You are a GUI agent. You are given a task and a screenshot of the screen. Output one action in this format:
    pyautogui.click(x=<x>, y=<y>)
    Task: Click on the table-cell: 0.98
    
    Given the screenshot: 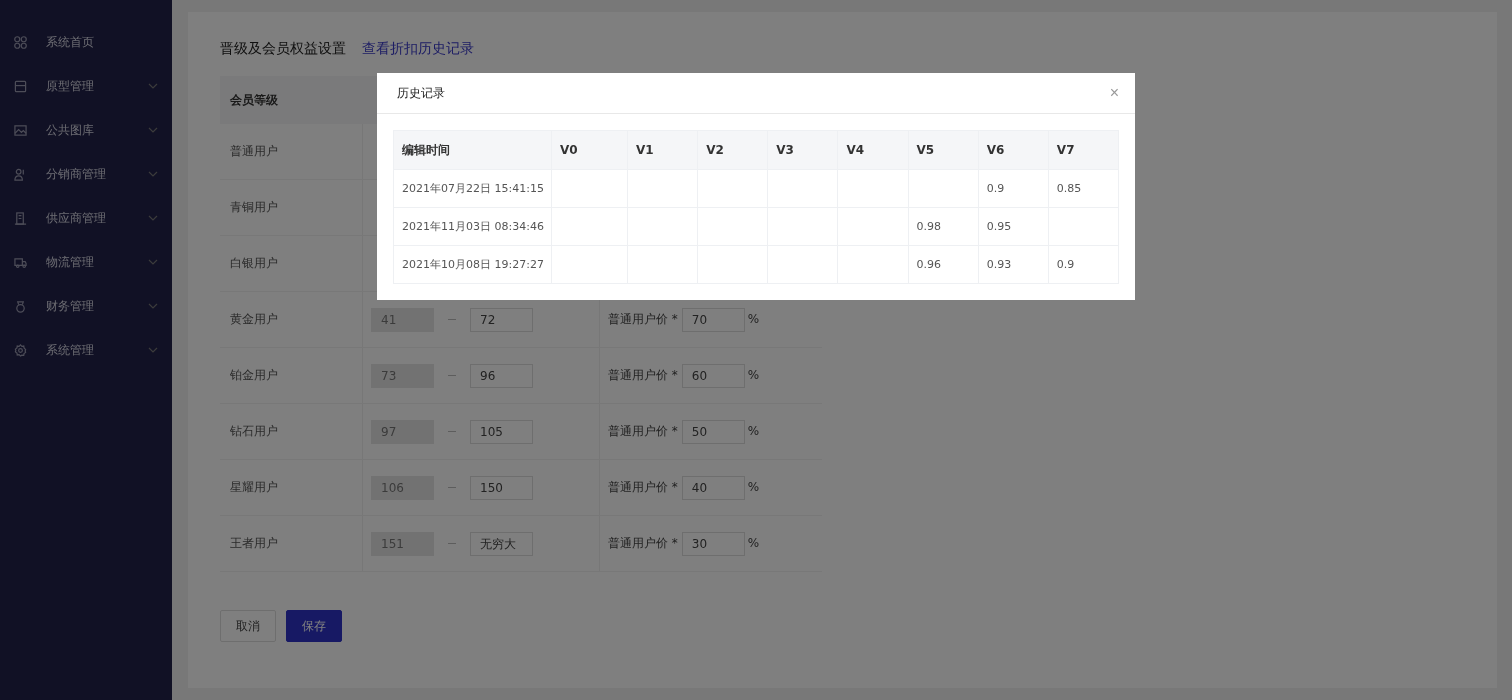 What is the action you would take?
    pyautogui.click(x=943, y=226)
    